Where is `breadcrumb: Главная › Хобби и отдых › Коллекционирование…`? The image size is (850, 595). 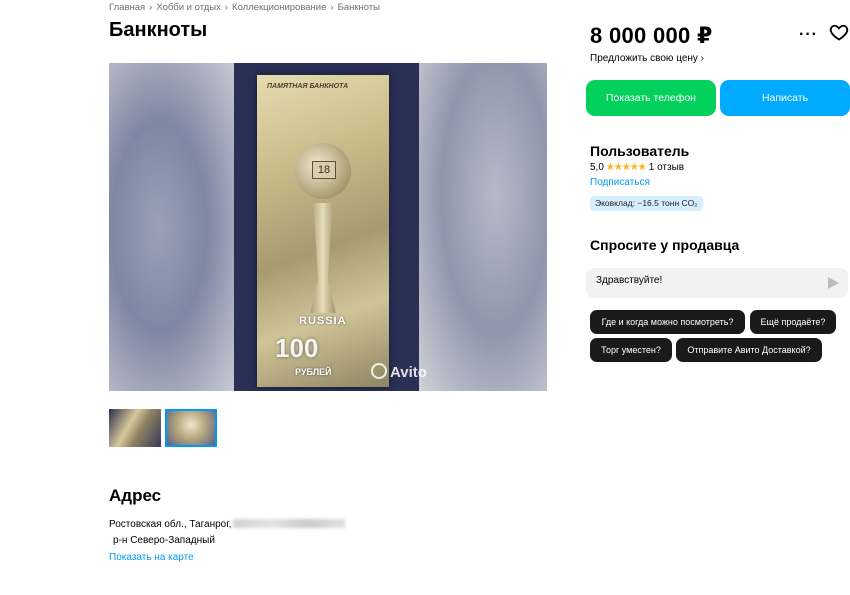
breadcrumb: Главная › Хобби и отдых › Коллекционирование… is located at coordinates (244, 7).